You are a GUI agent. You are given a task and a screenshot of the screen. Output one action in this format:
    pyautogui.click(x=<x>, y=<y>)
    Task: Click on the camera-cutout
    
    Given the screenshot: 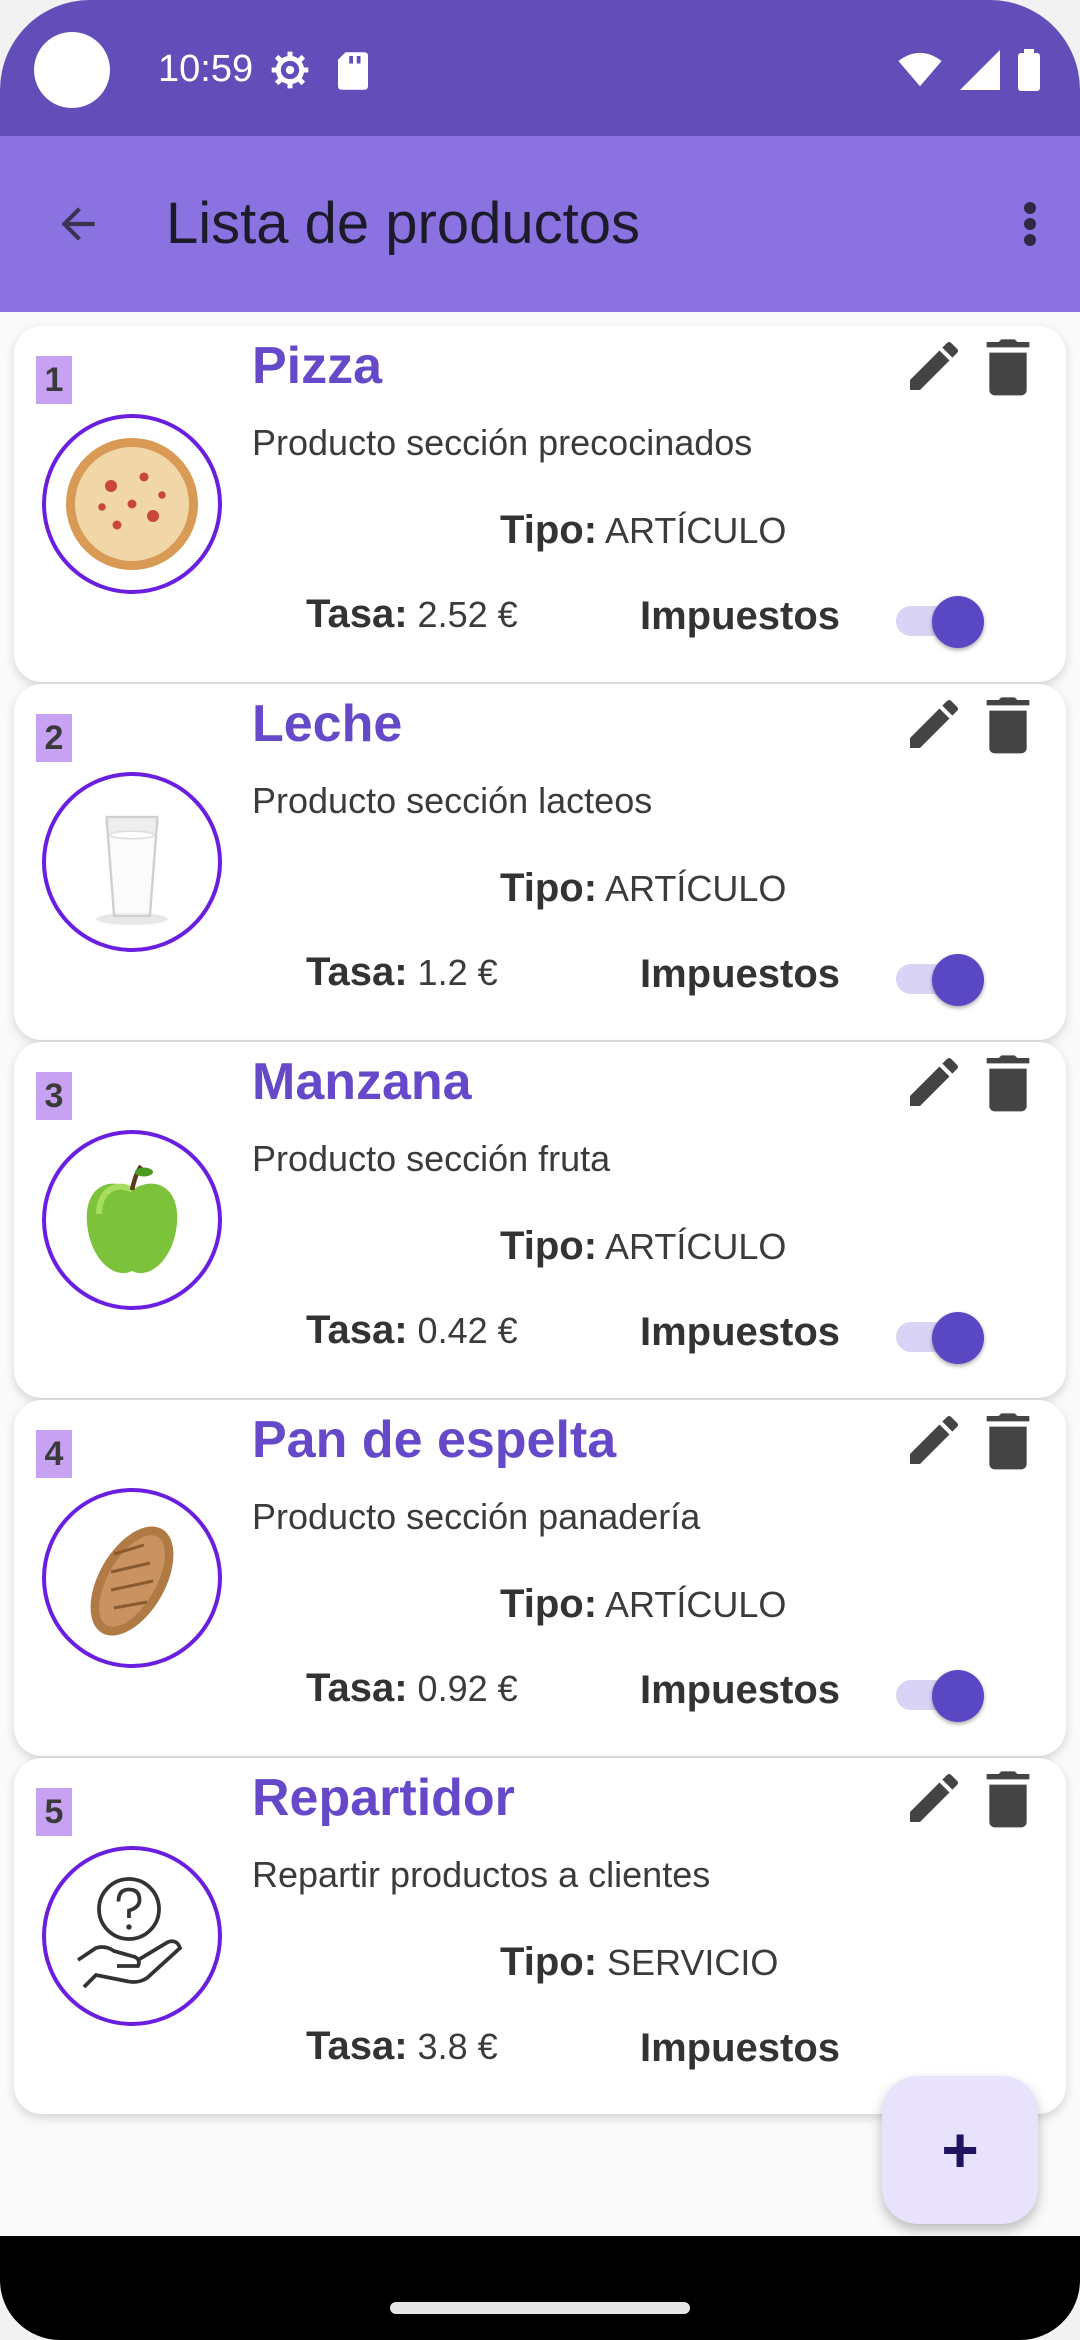 What is the action you would take?
    pyautogui.click(x=72, y=70)
    